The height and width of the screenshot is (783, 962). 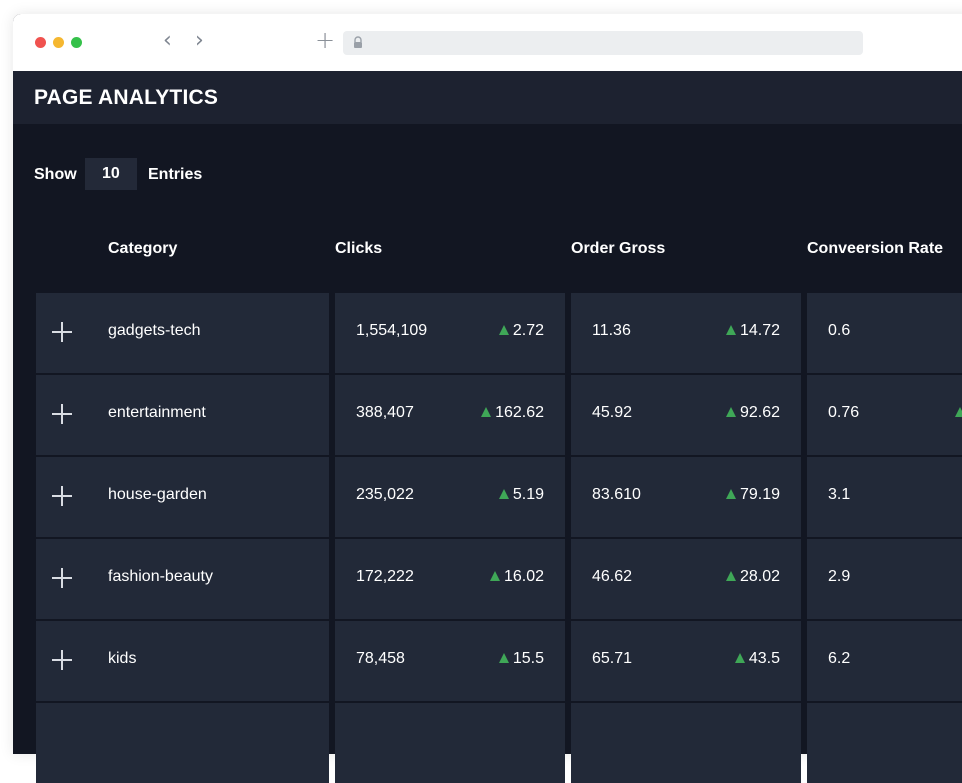 What do you see at coordinates (450, 333) in the screenshot?
I see `clicks-cell: 1,554,109 2.72` at bounding box center [450, 333].